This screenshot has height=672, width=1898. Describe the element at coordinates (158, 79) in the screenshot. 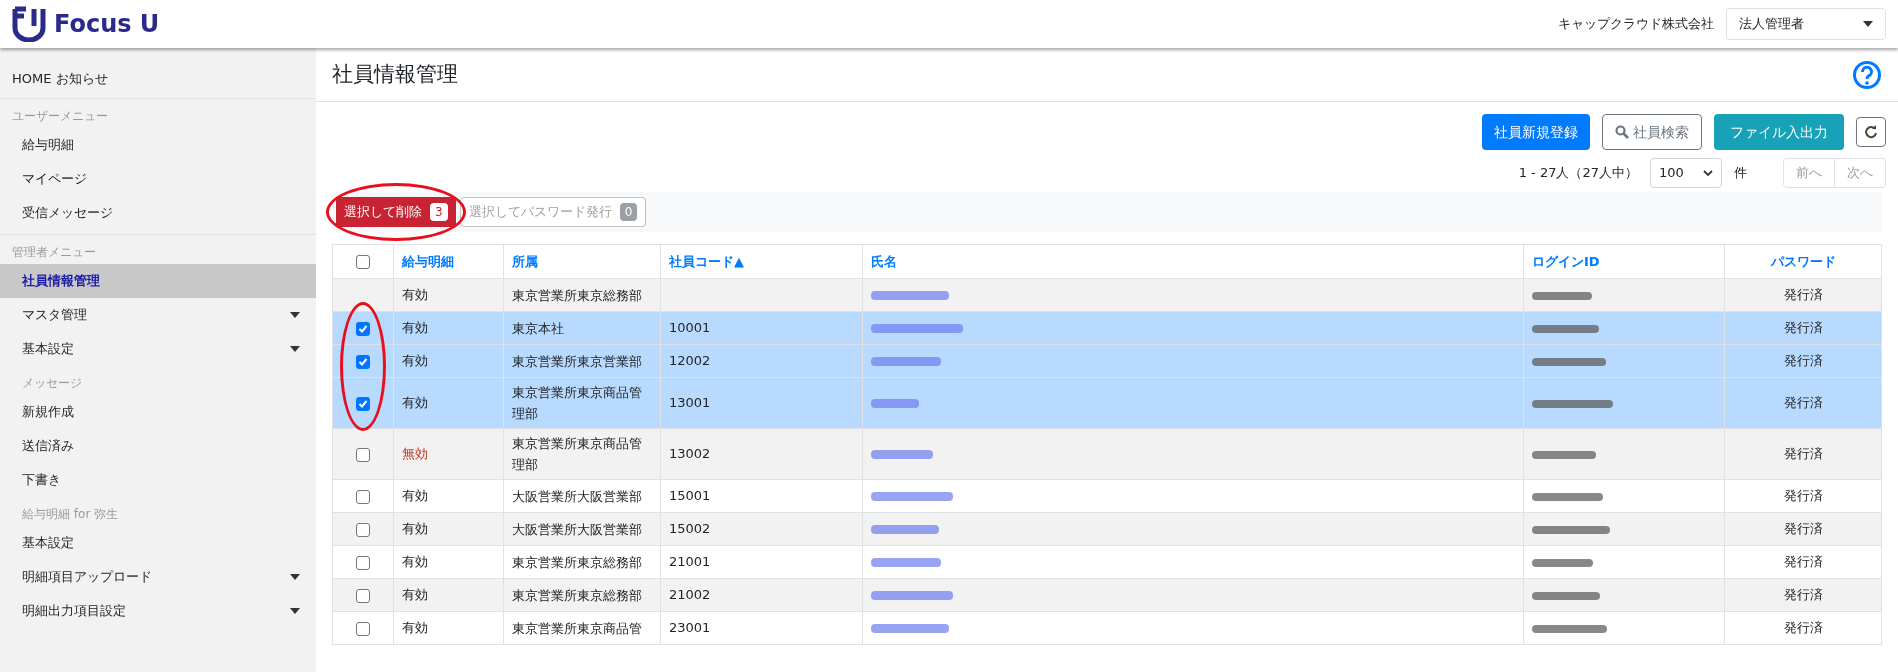

I see `home-link: HOME お知らせ` at that location.